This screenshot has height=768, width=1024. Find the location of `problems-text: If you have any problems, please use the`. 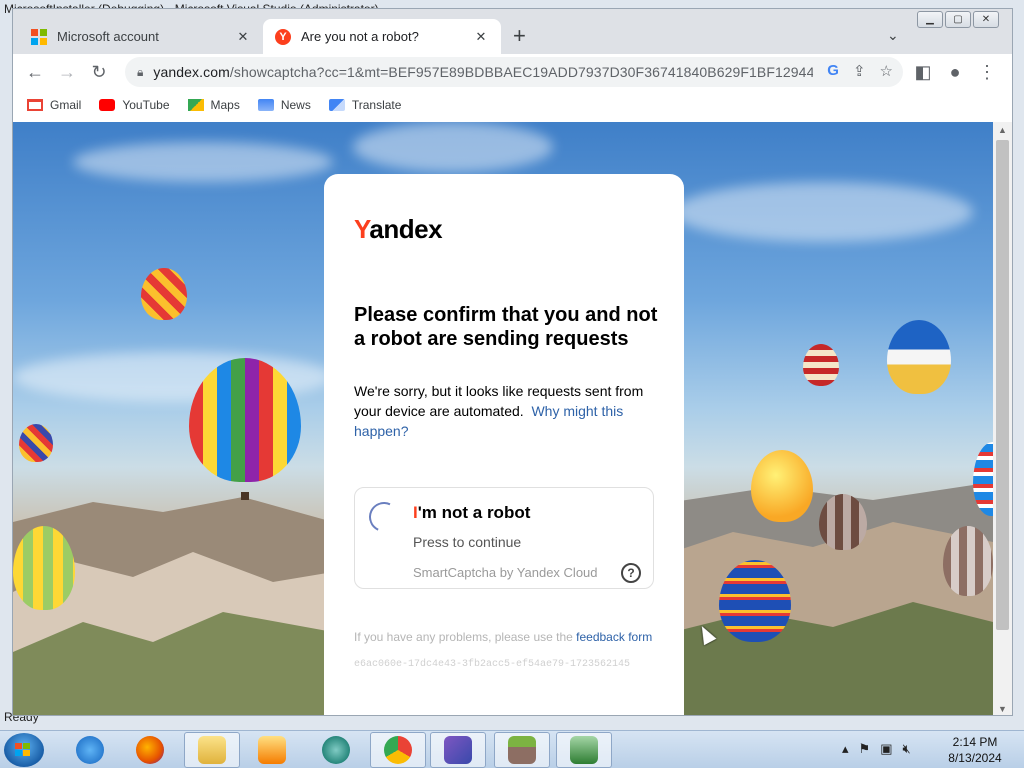

problems-text: If you have any problems, please use the is located at coordinates (463, 637).